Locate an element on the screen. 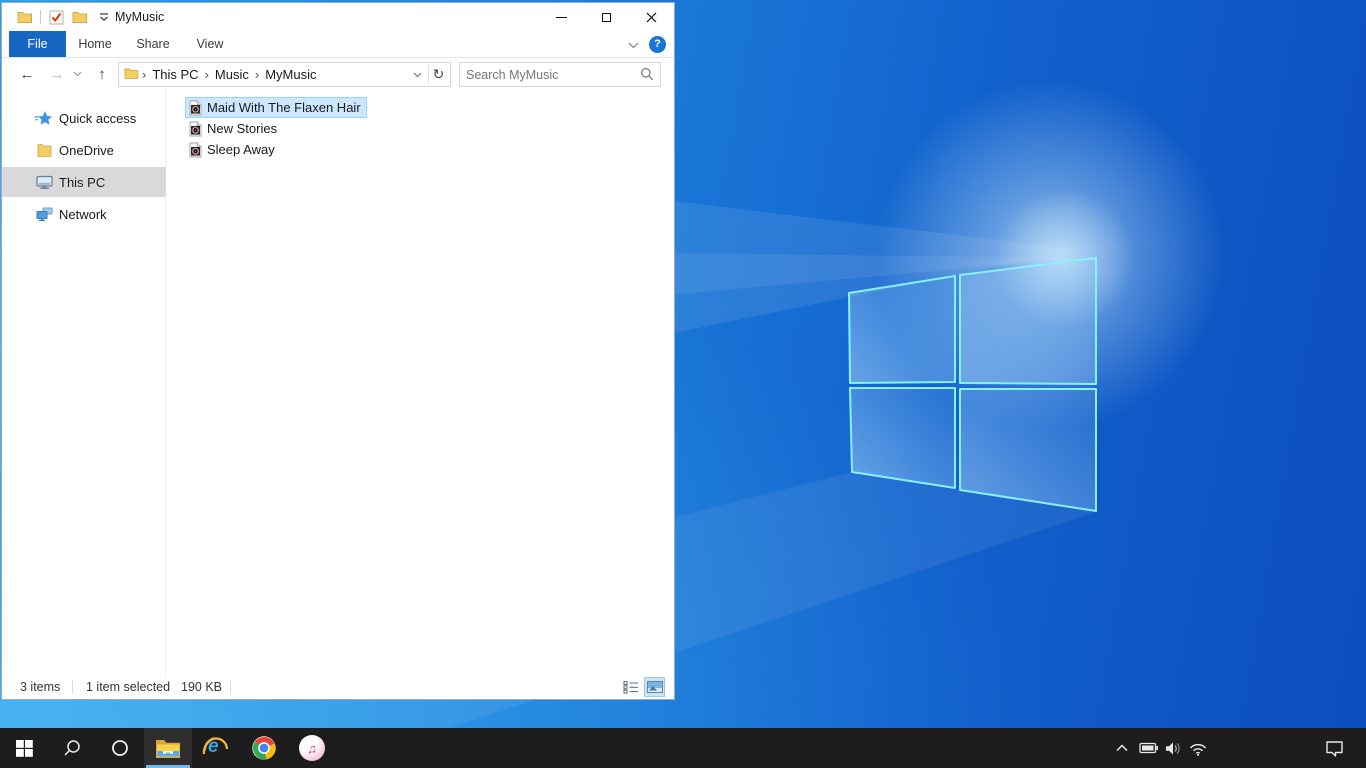 This screenshot has width=1366, height=768. file-item-selected: Maid With The Flaxen Hair is located at coordinates (276, 107).